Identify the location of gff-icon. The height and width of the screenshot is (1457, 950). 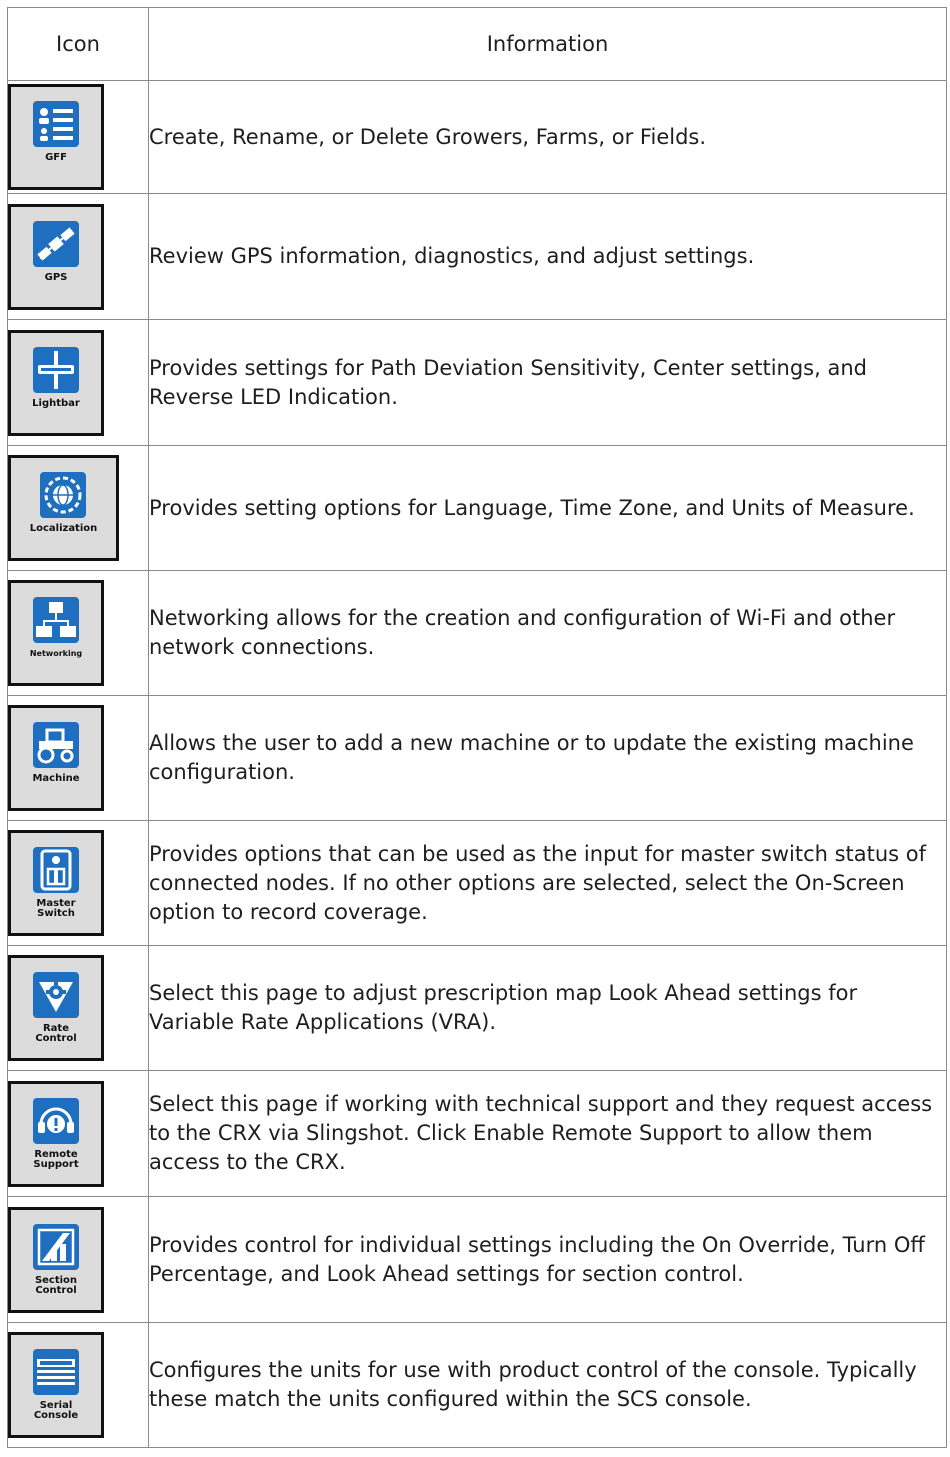
(56, 124).